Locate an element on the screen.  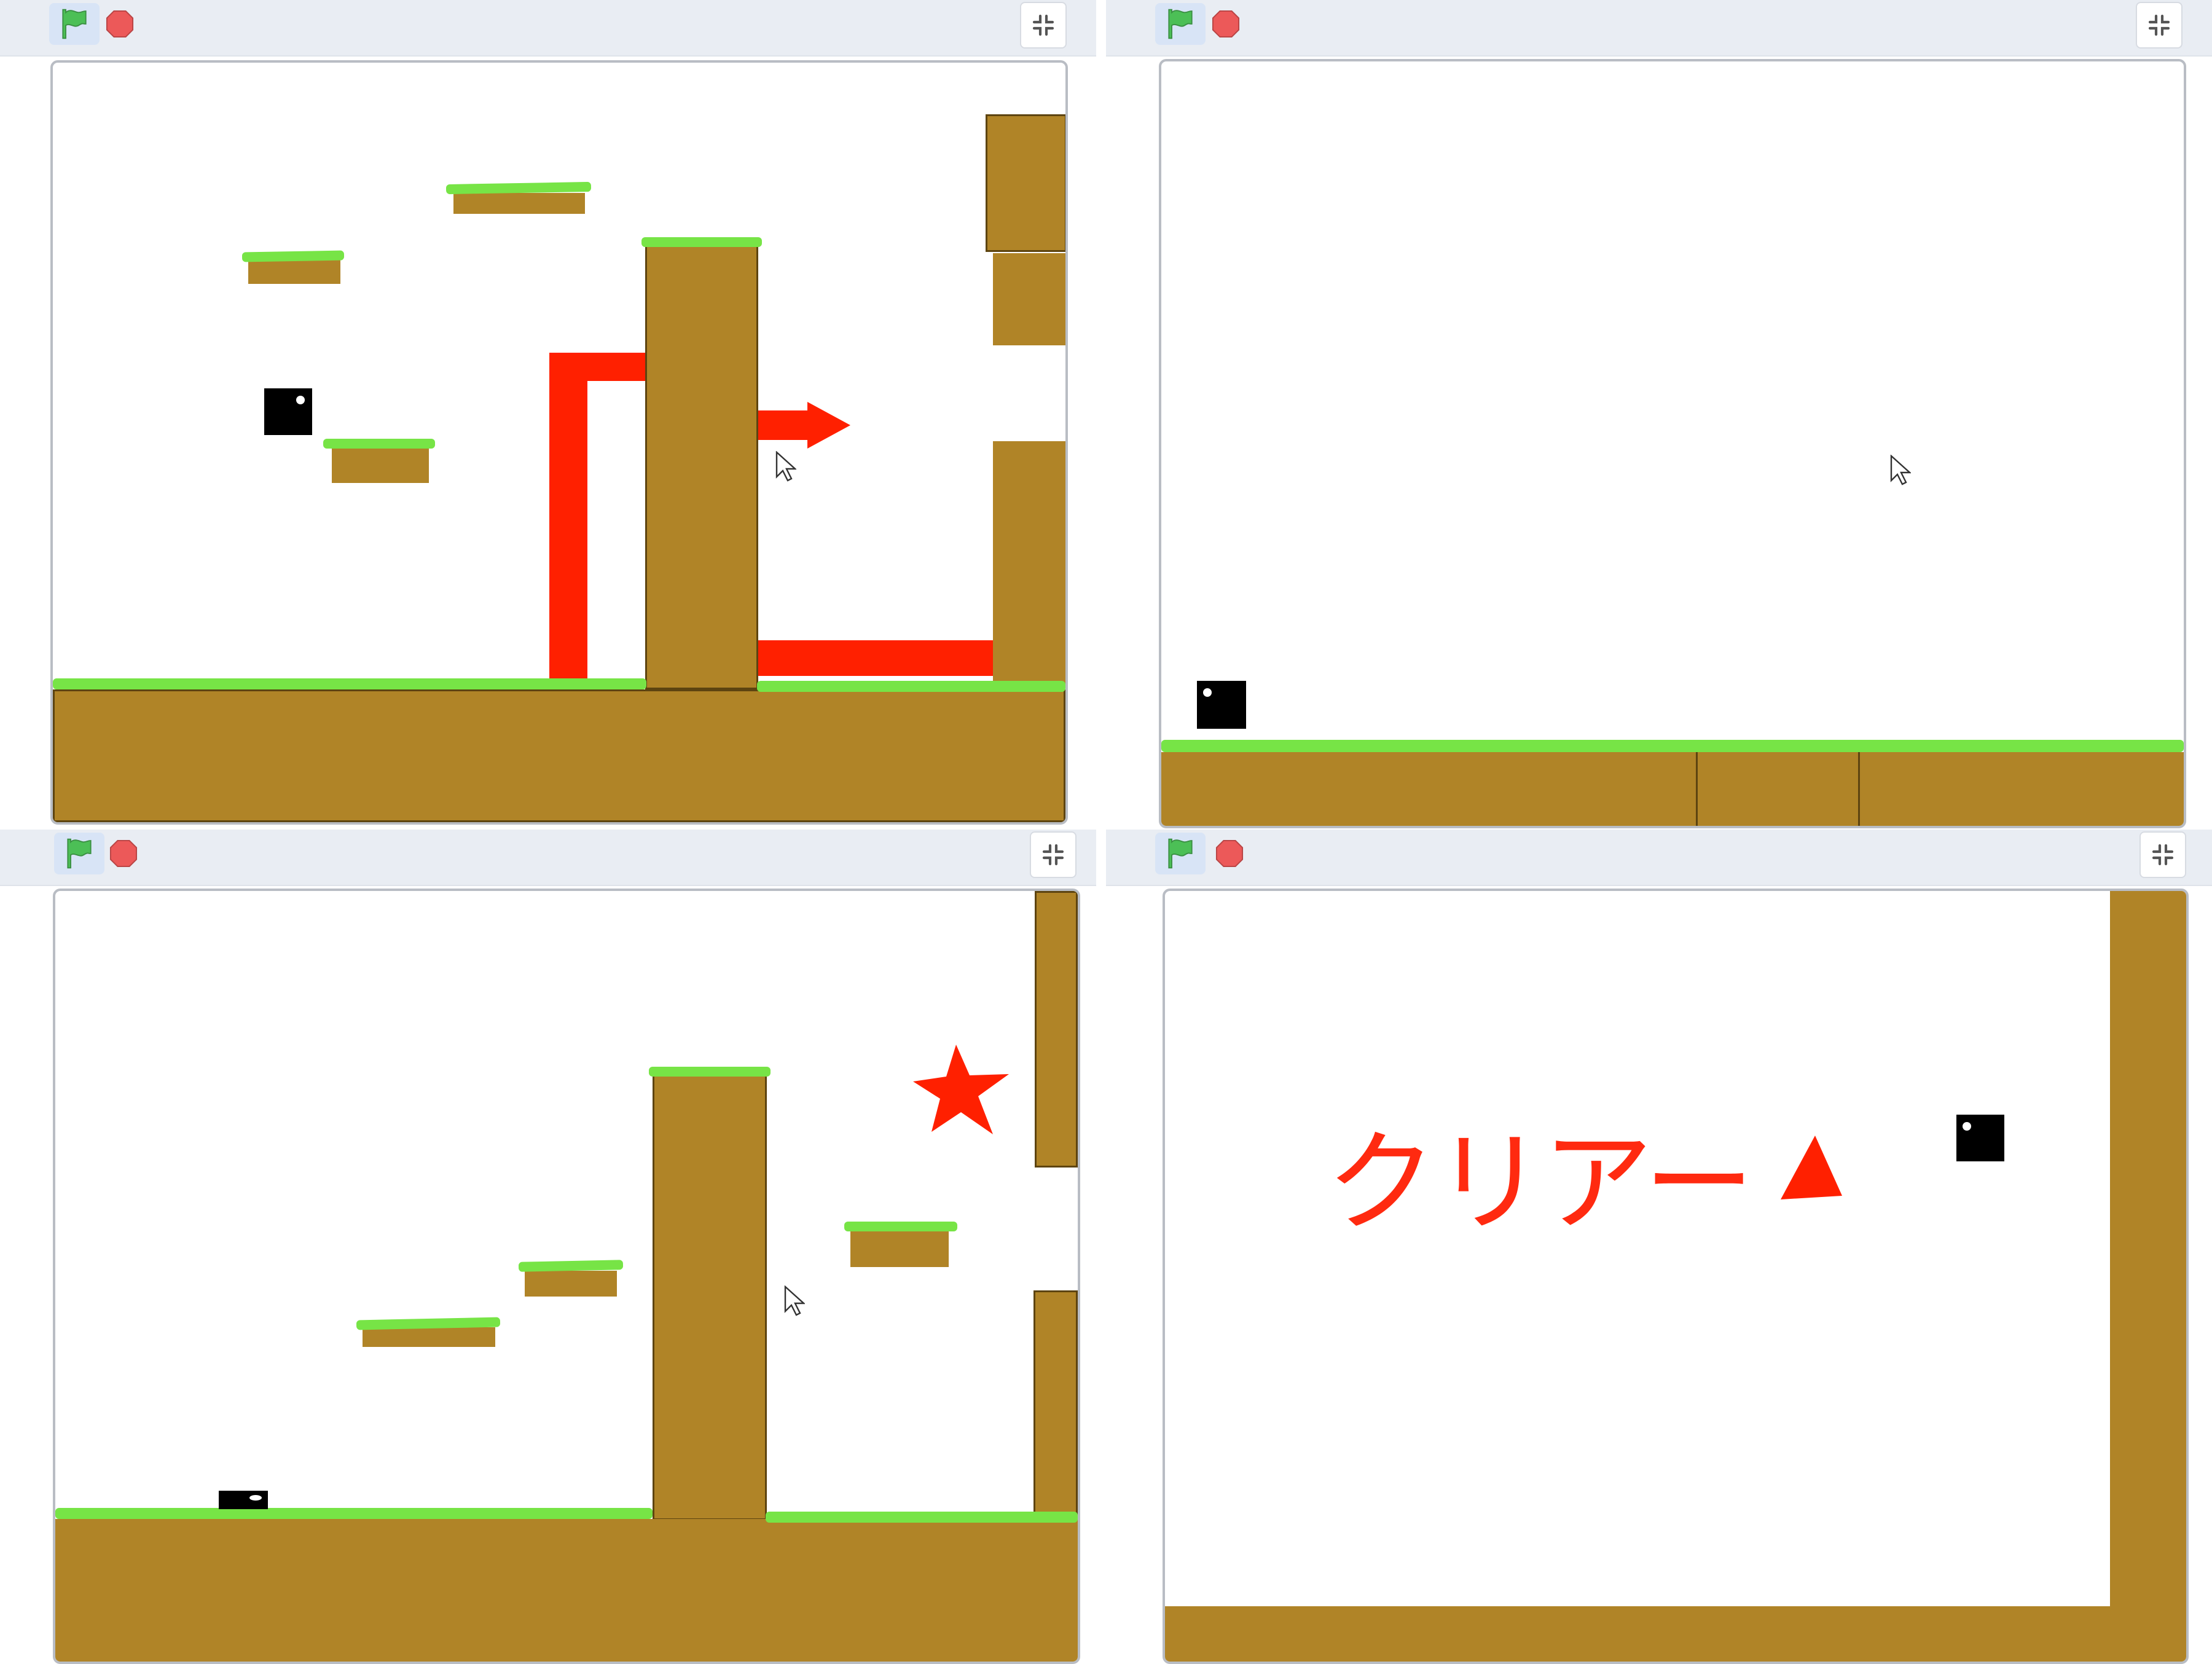
red-pipe-vertical is located at coordinates (568, 515).